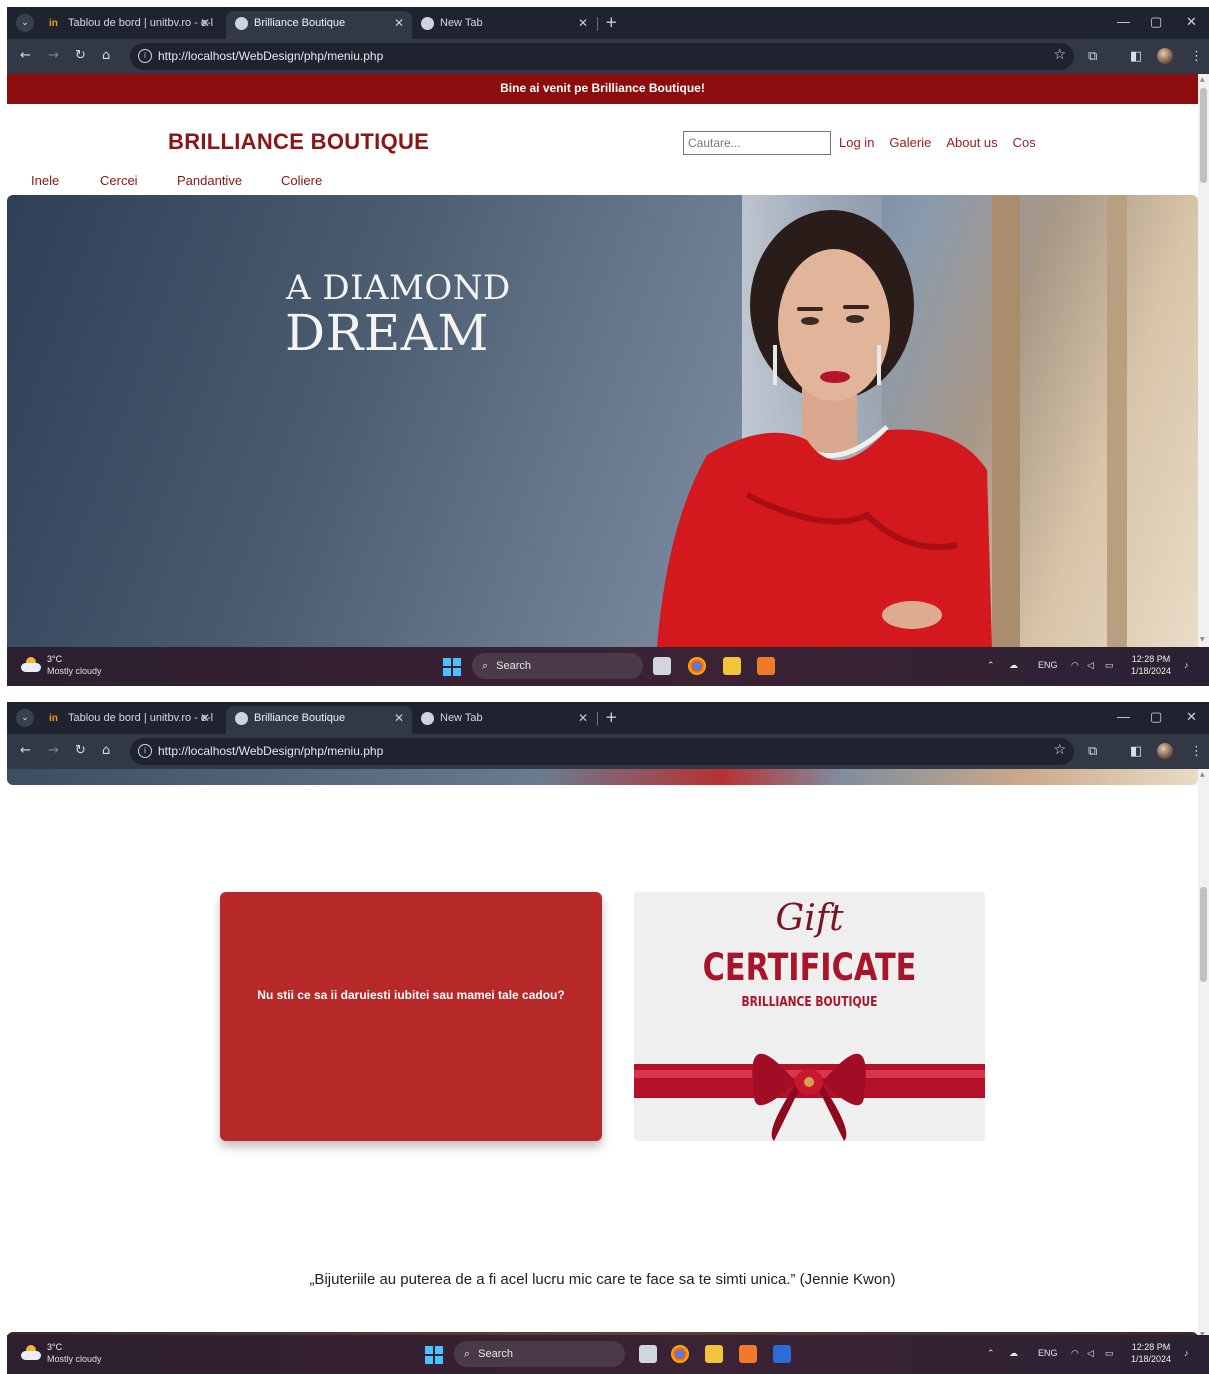  Describe the element at coordinates (301, 180) in the screenshot. I see `category-necklaces: Coliere` at that location.